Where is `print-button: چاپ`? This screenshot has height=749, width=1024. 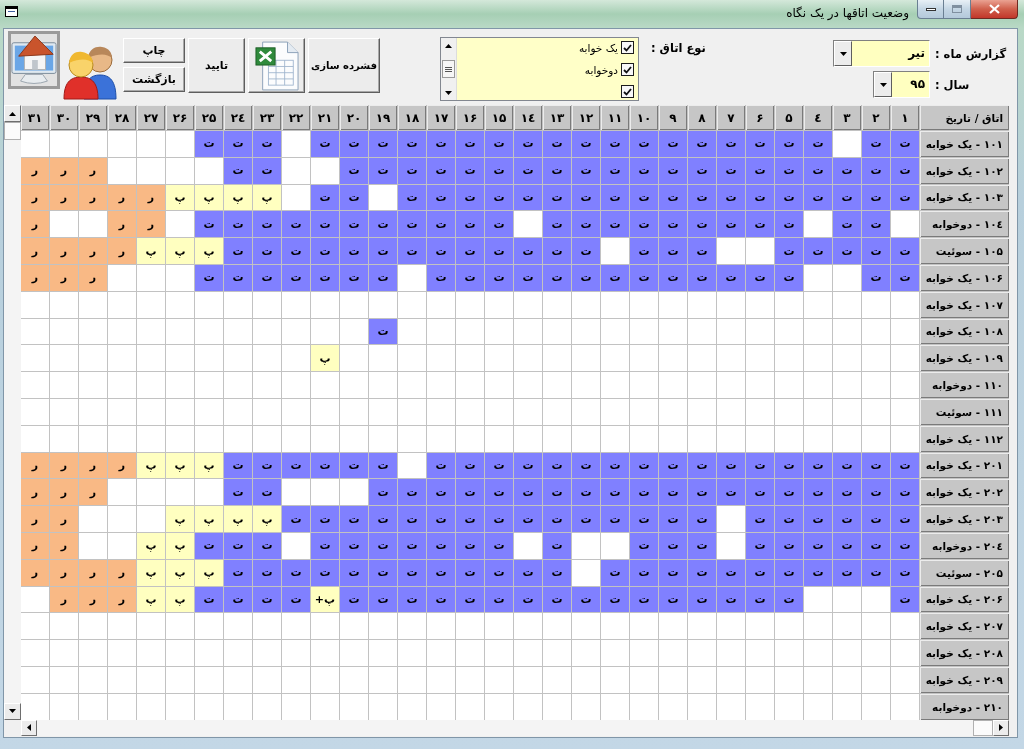
print-button: چاپ is located at coordinates (154, 50).